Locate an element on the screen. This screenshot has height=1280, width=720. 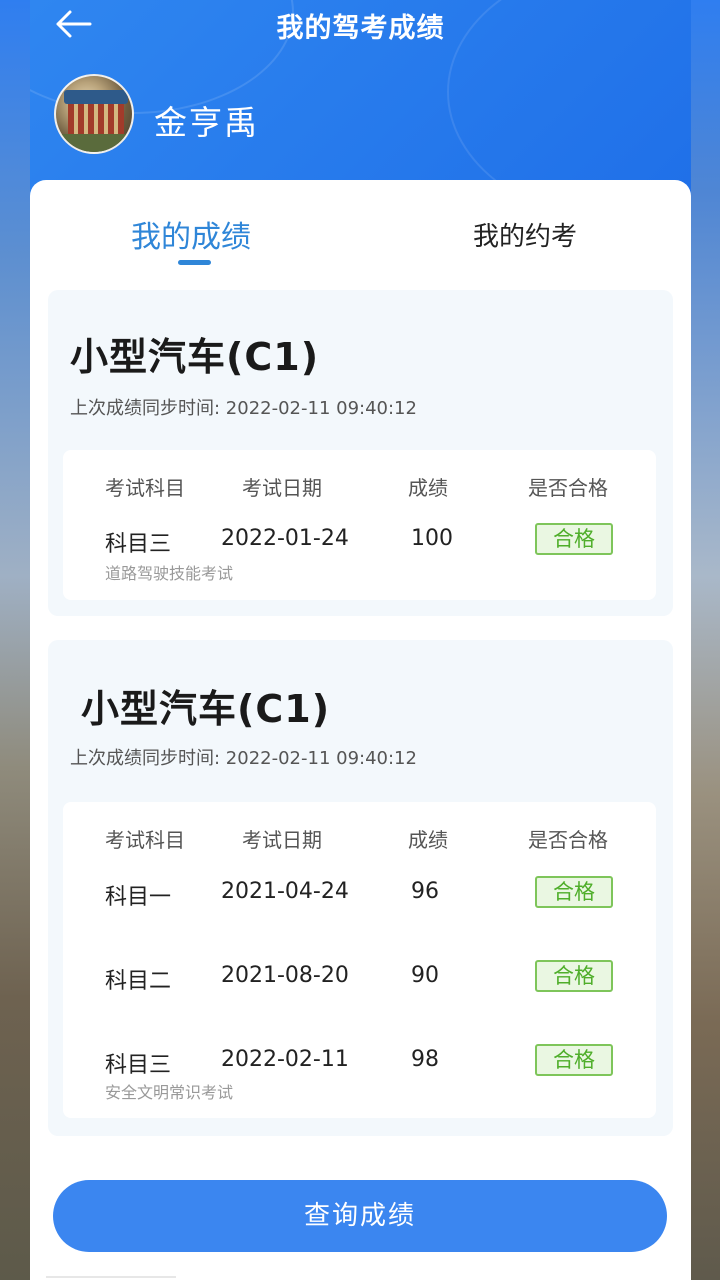
row-subject: 科目一 is located at coordinates (138, 897).